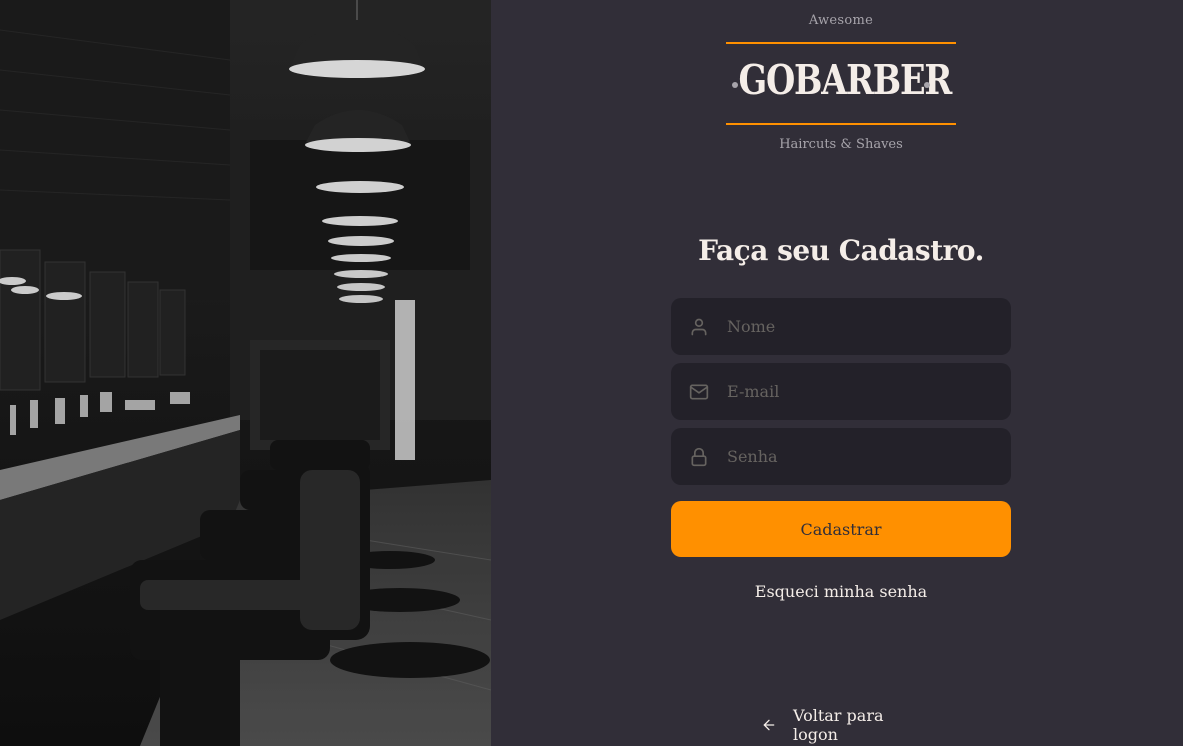 The image size is (1183, 746). Describe the element at coordinates (841, 43) in the screenshot. I see `logo-top-rule` at that location.